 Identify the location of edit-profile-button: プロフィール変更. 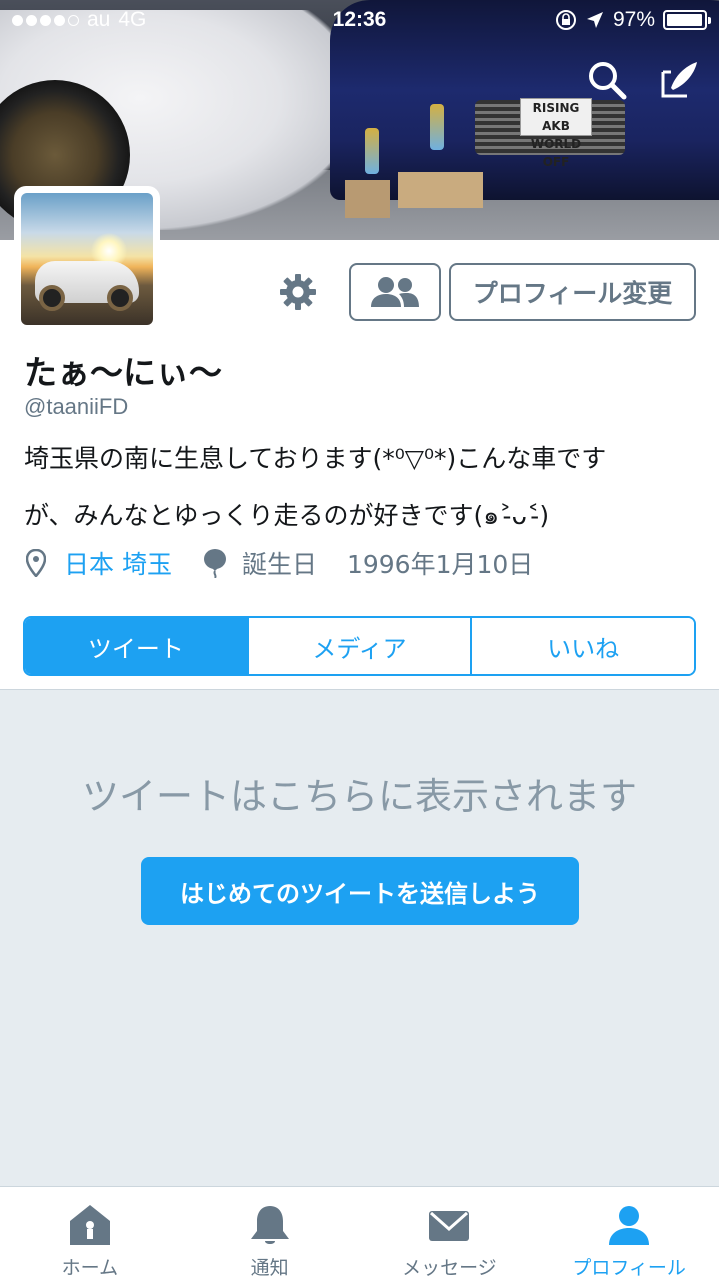
(572, 292).